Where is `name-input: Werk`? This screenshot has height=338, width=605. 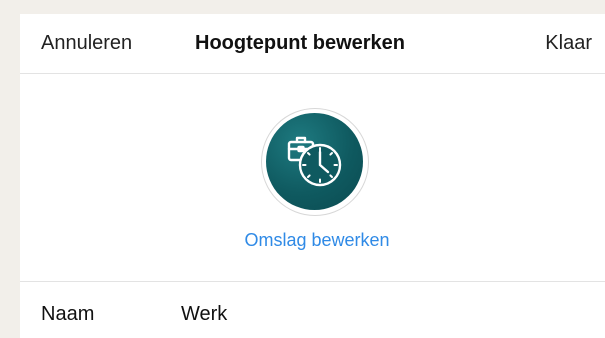
name-input: Werk is located at coordinates (204, 314).